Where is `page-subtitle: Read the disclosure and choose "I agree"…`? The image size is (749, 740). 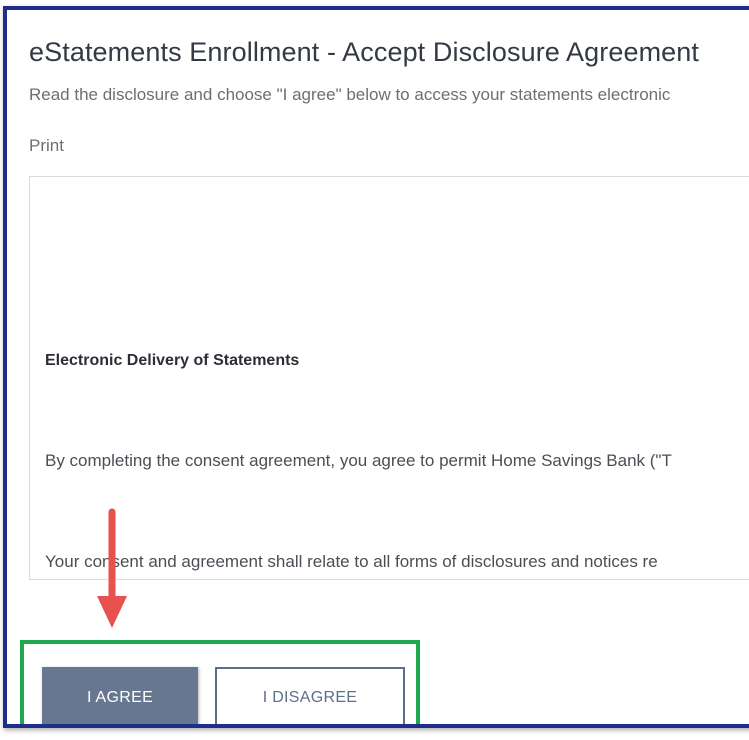 page-subtitle: Read the disclosure and choose "I agree"… is located at coordinates (350, 94).